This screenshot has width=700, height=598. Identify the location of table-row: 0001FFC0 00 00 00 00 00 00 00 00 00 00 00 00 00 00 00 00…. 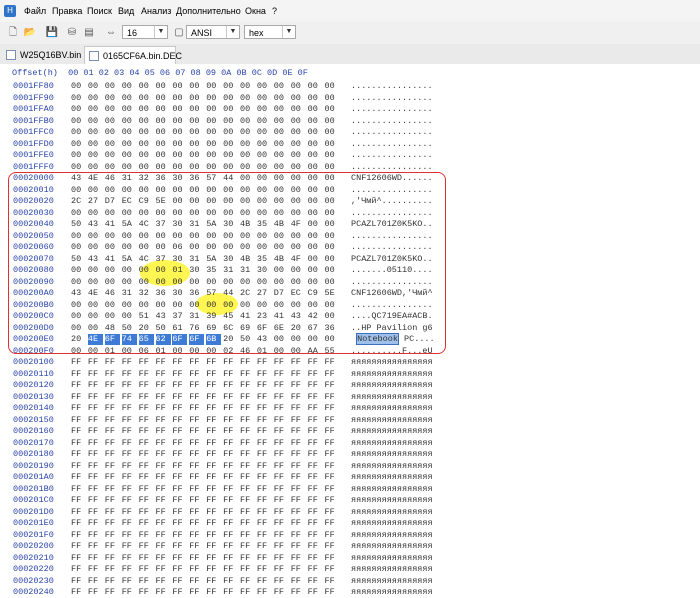
(350, 132).